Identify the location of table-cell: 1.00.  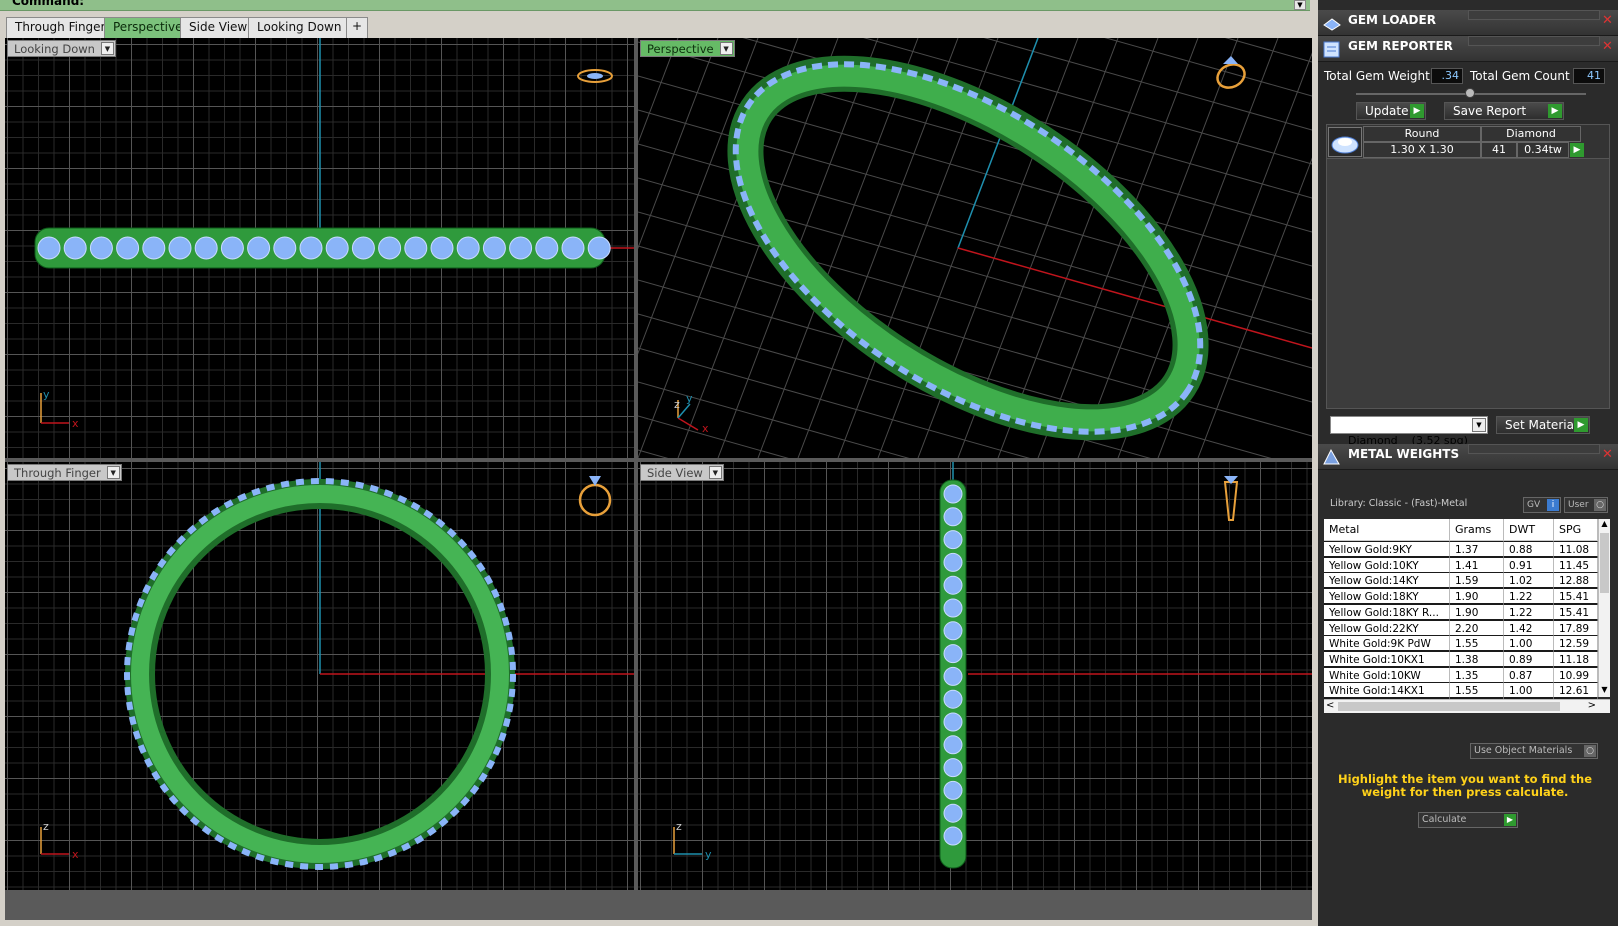
(1529, 643).